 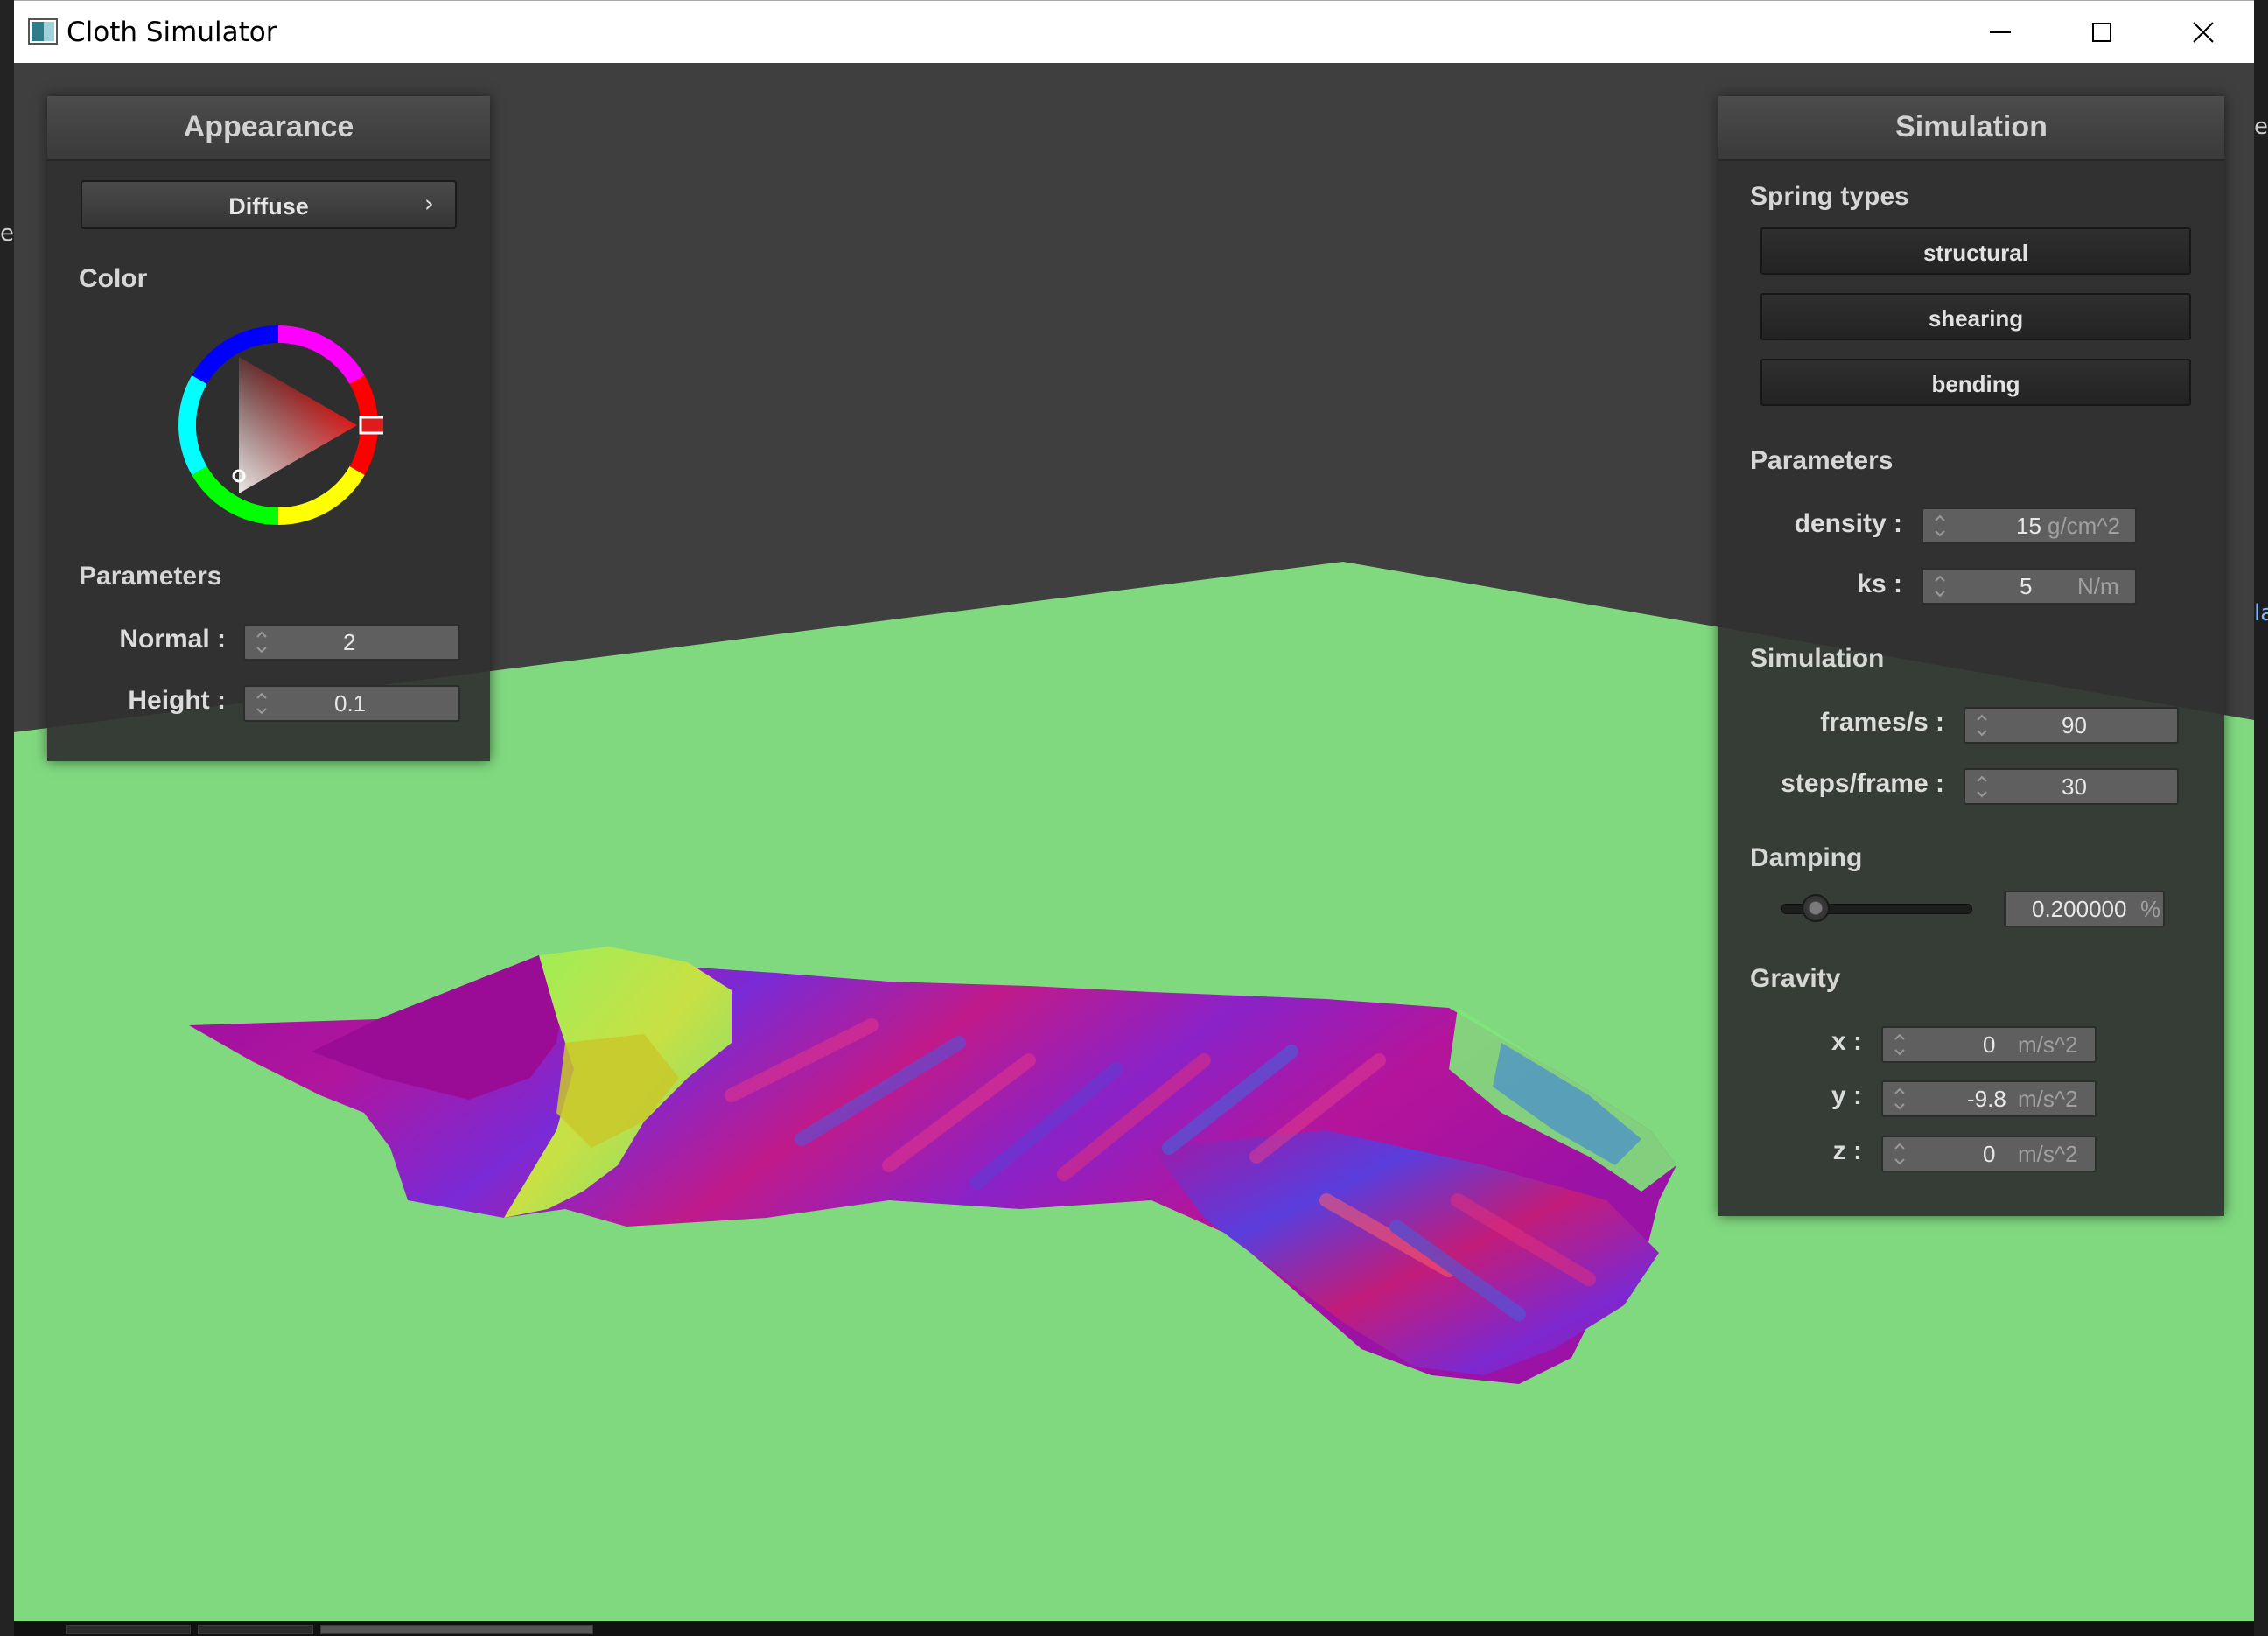 I want to click on bending-label: bending, so click(x=1975, y=384).